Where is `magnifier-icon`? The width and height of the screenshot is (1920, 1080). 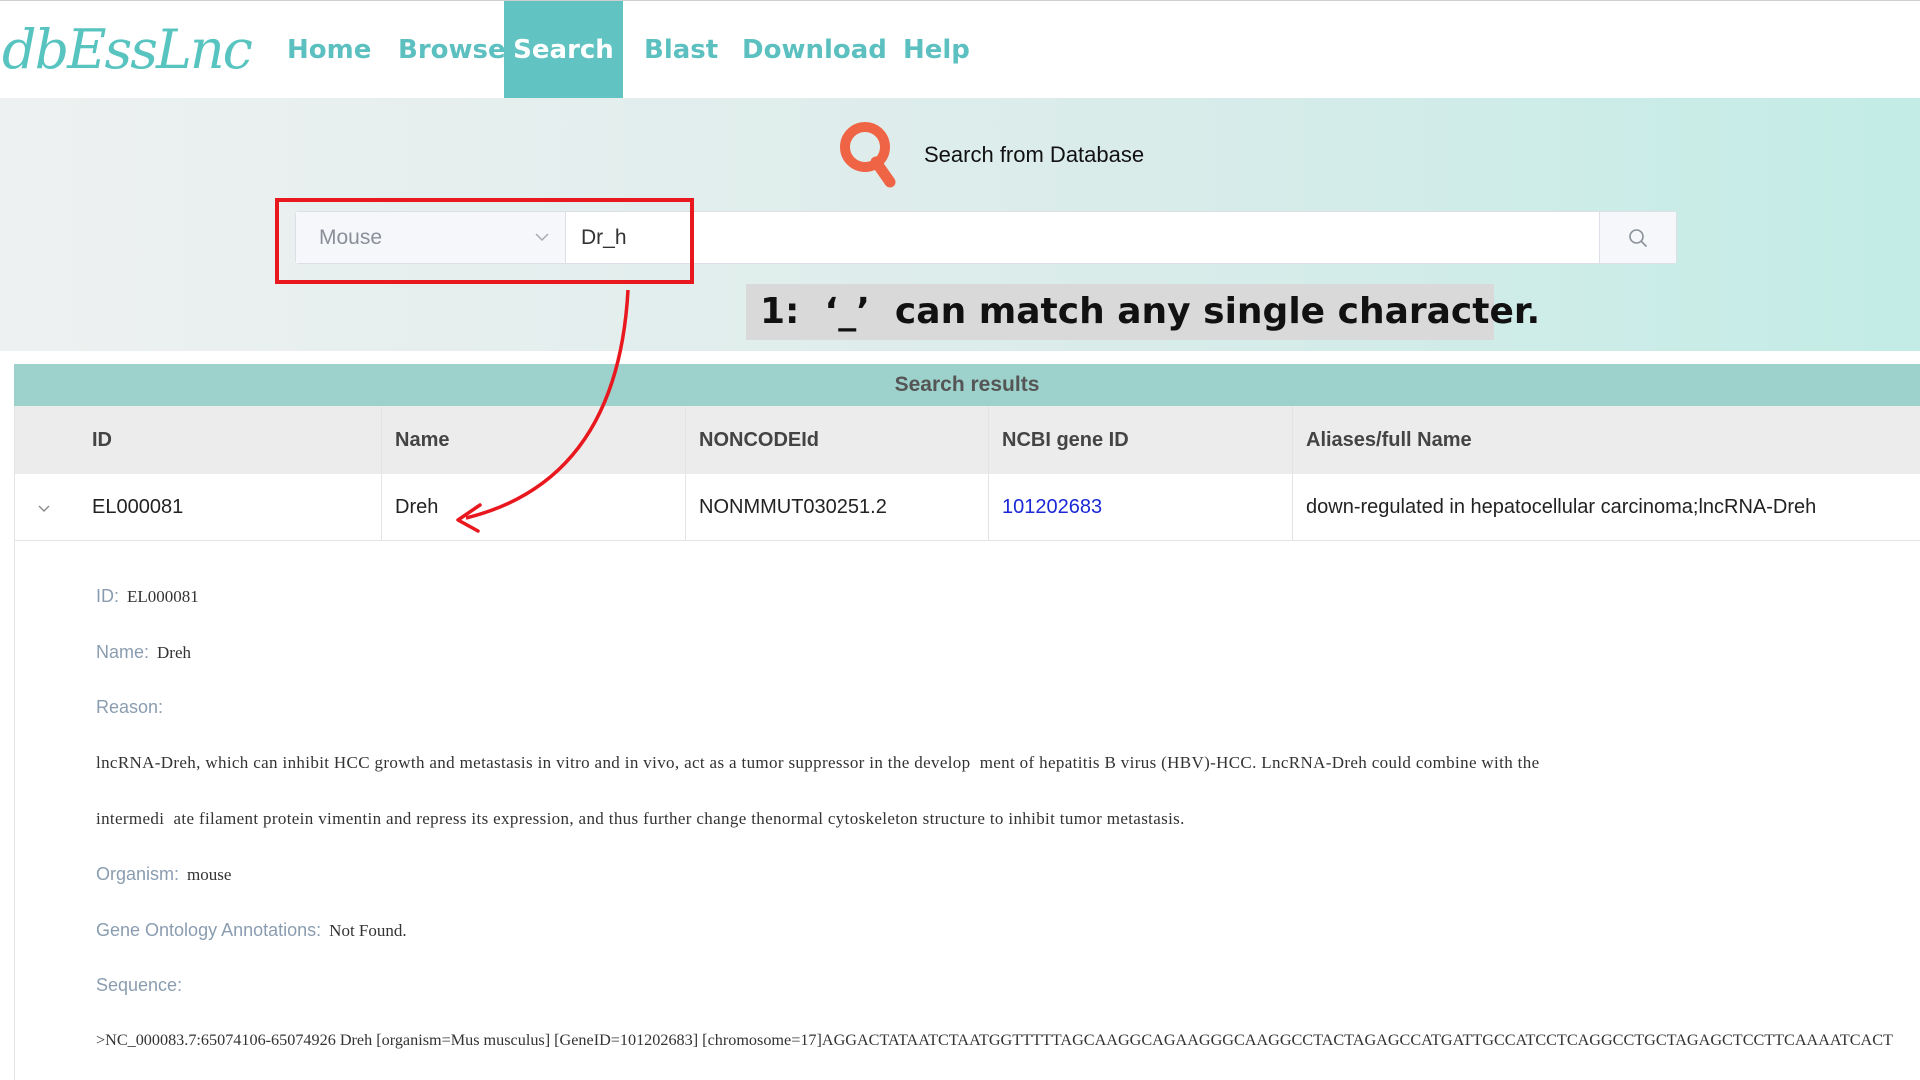
magnifier-icon is located at coordinates (868, 155).